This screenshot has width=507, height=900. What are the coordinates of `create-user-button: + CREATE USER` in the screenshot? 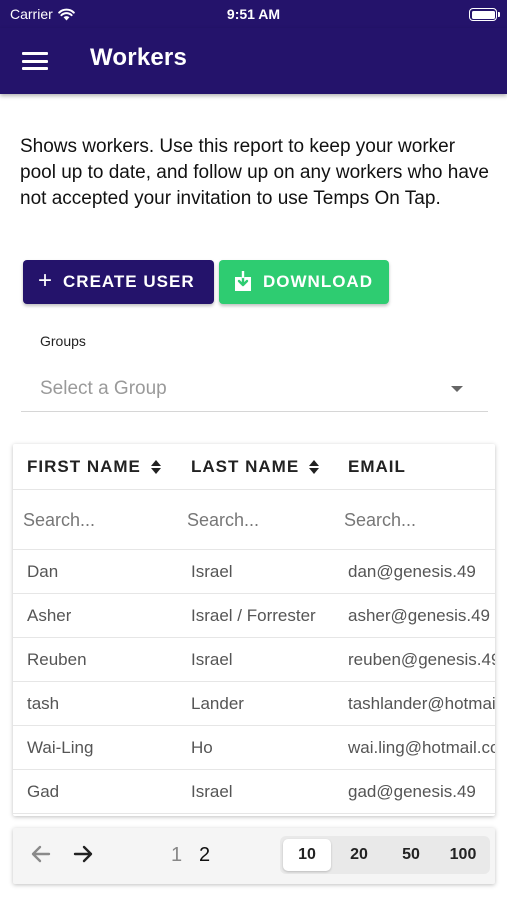 It's located at (118, 282).